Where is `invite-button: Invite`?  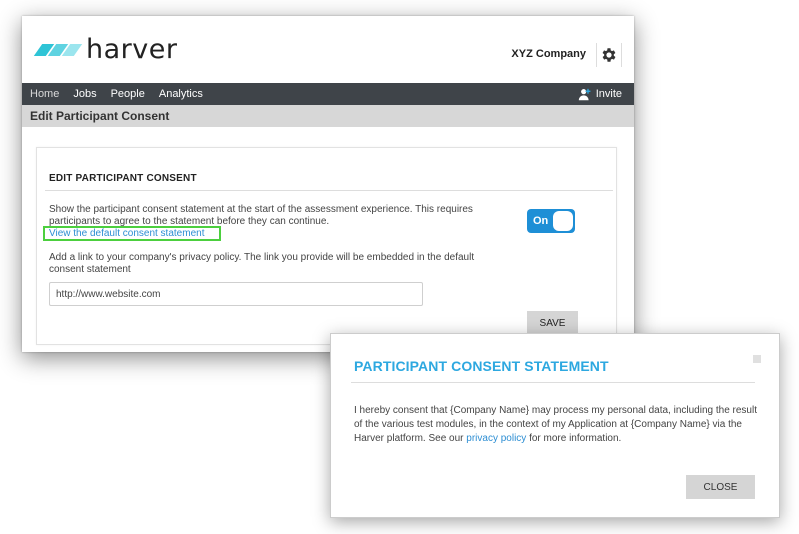 invite-button: Invite is located at coordinates (600, 94).